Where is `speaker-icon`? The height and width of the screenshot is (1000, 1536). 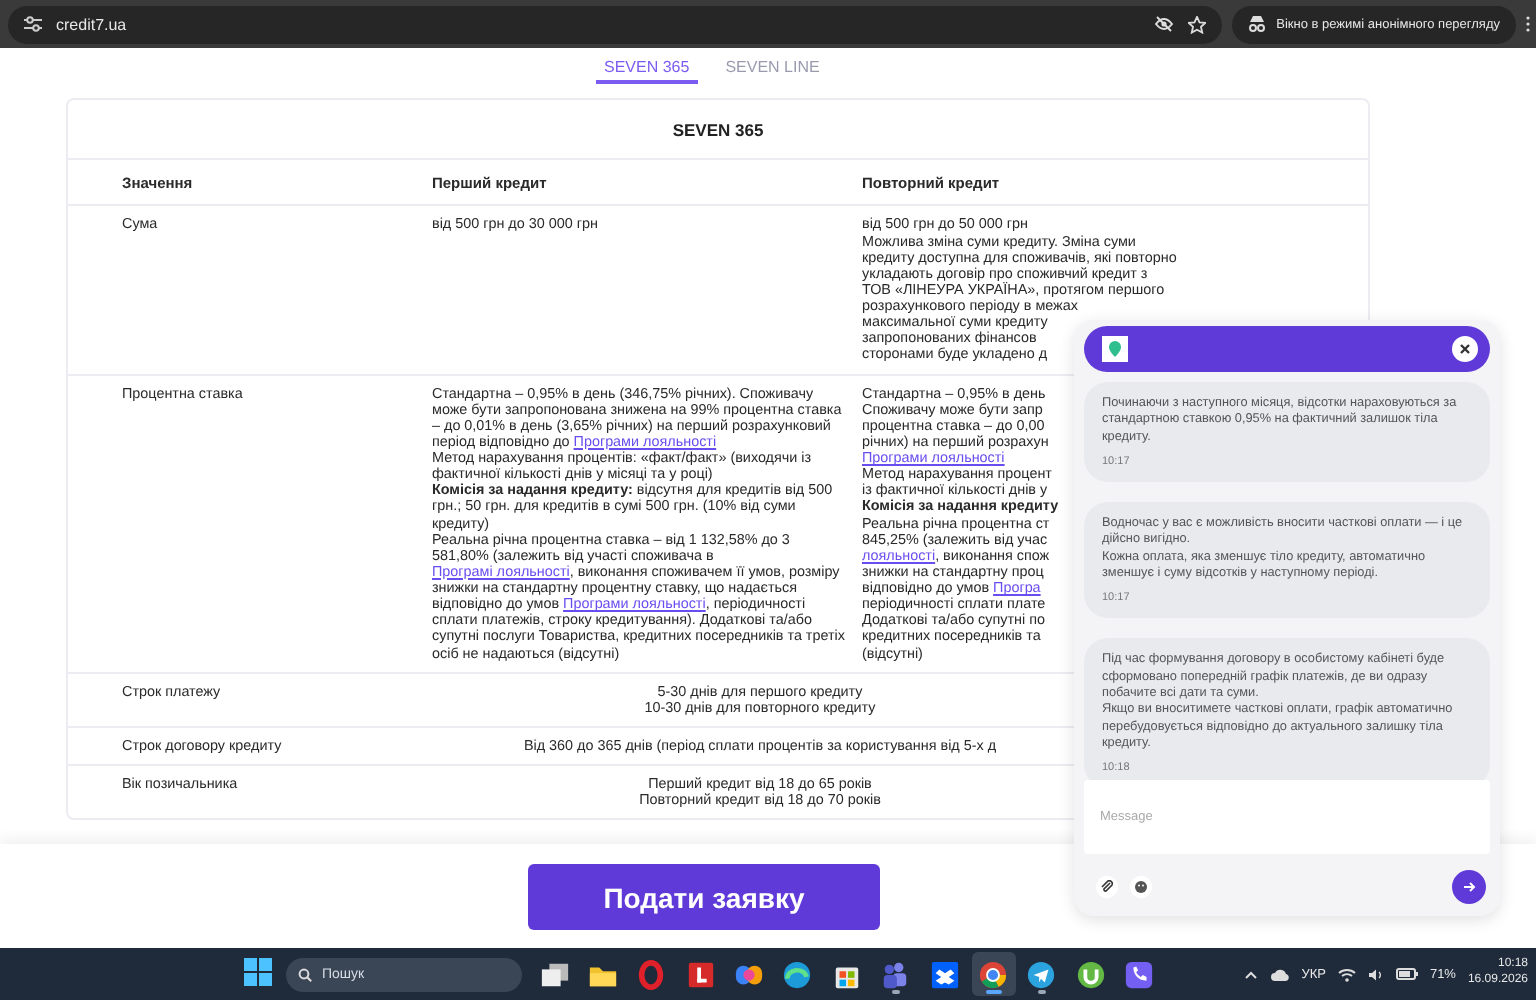 speaker-icon is located at coordinates (1375, 974).